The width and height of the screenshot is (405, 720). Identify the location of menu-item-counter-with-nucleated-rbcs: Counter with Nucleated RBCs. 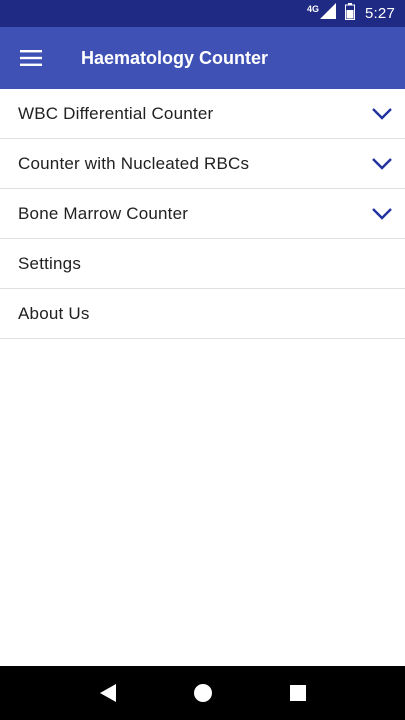
(202, 164).